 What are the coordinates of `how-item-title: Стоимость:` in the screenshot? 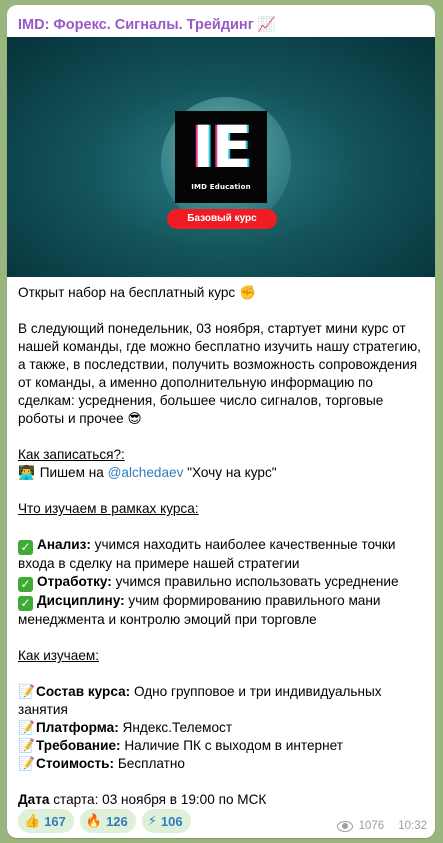 It's located at (75, 763).